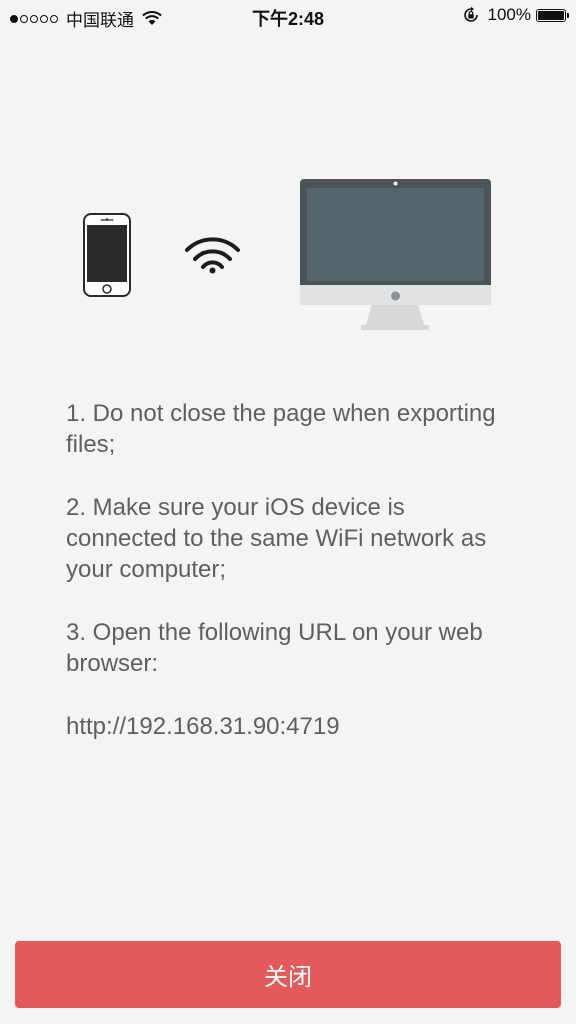  Describe the element at coordinates (552, 15) in the screenshot. I see `battery-icon` at that location.